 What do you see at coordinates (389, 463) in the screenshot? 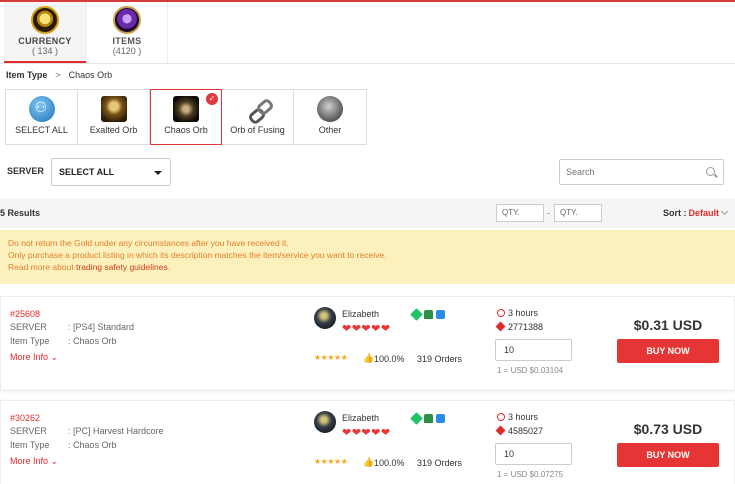
I see `rating-percent: 100.0%` at bounding box center [389, 463].